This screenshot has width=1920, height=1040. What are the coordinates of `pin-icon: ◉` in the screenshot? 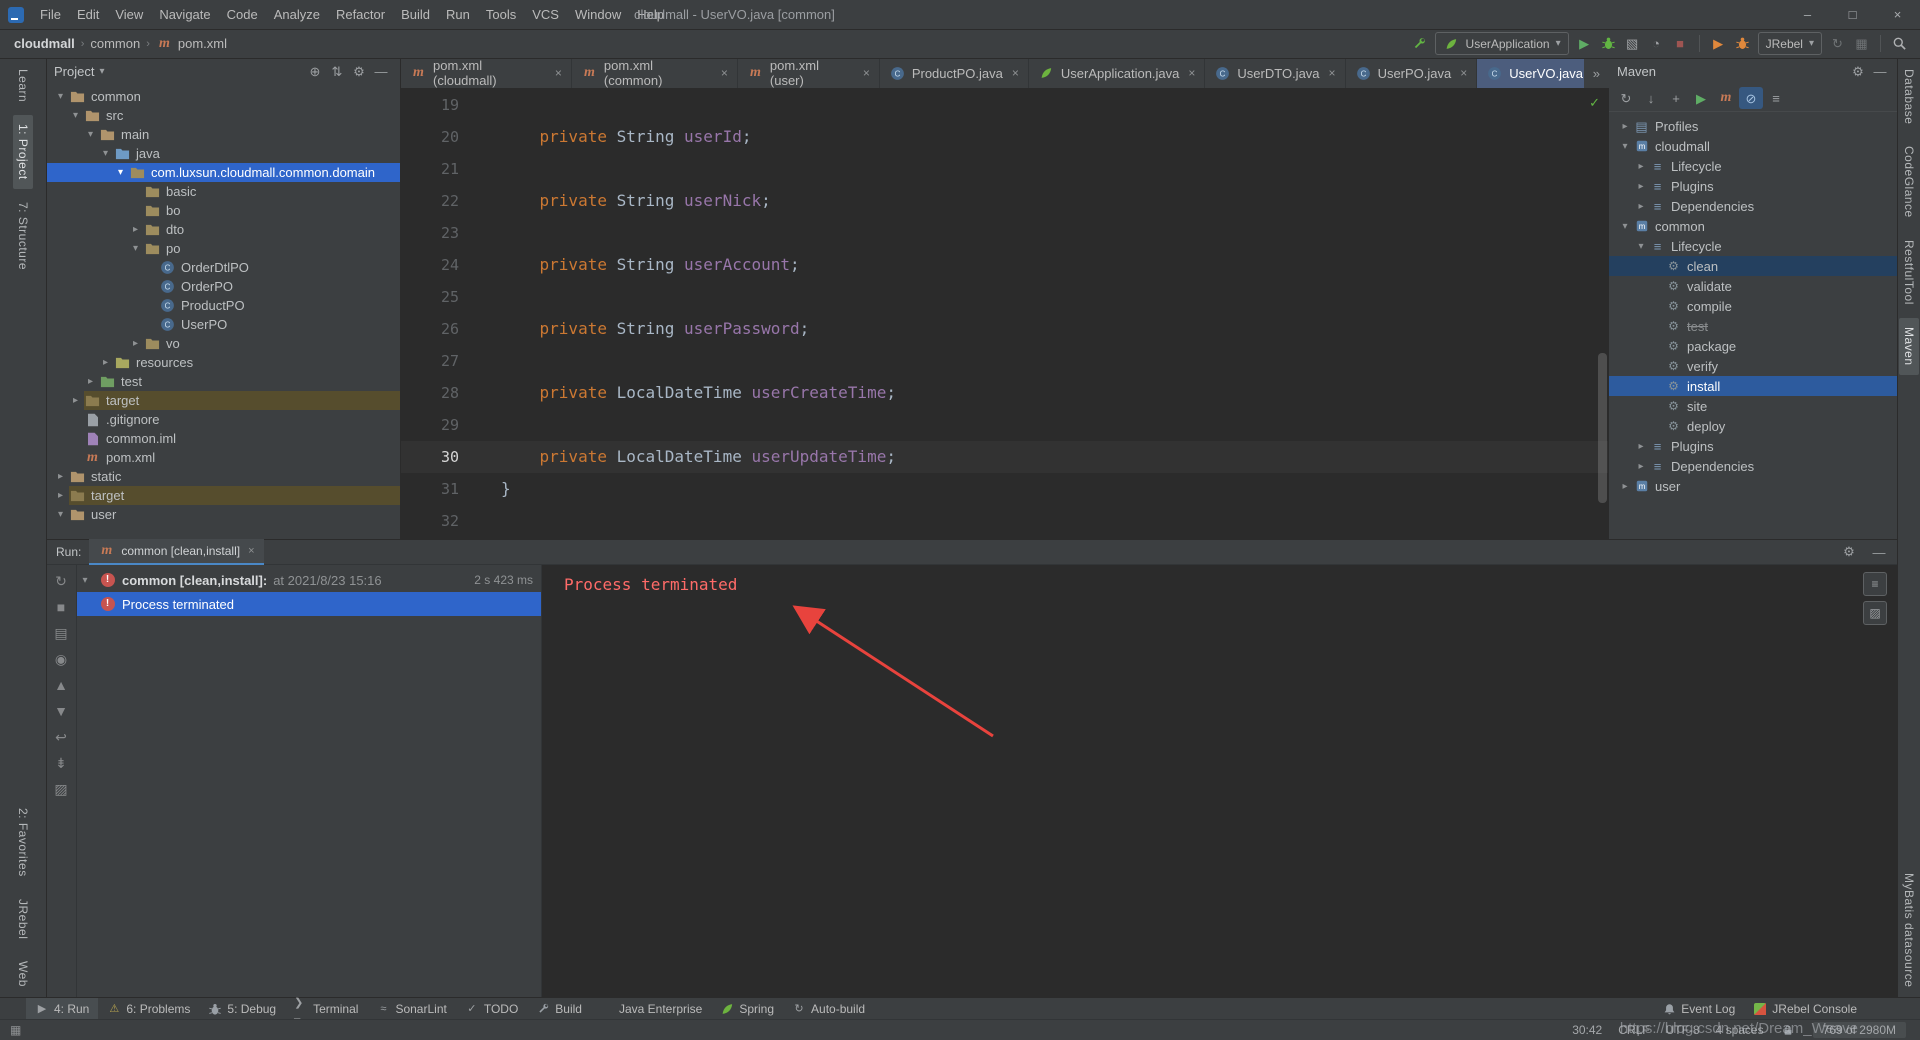 It's located at (61, 658).